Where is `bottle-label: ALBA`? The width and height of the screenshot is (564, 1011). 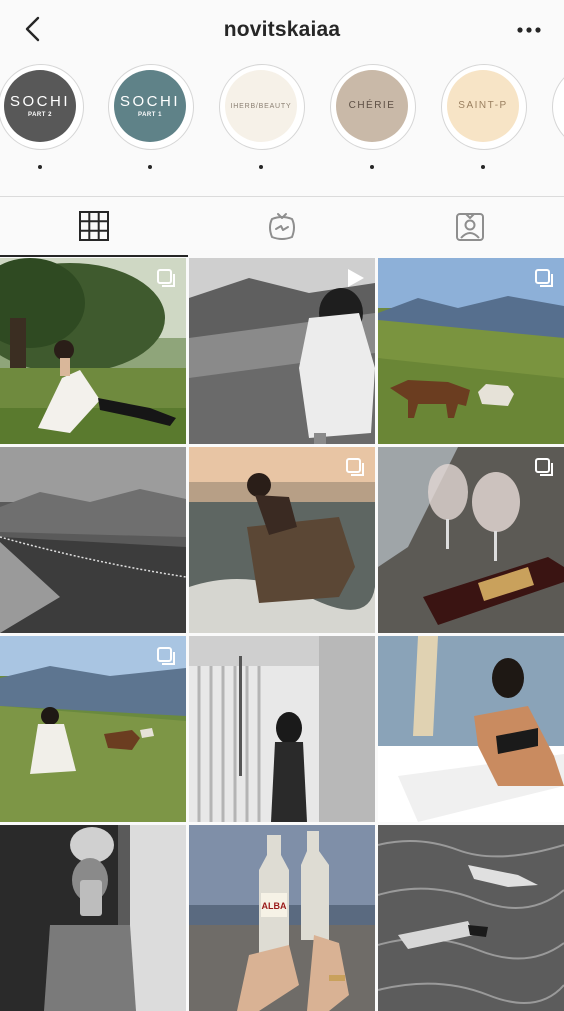
bottle-label: ALBA is located at coordinates (274, 906).